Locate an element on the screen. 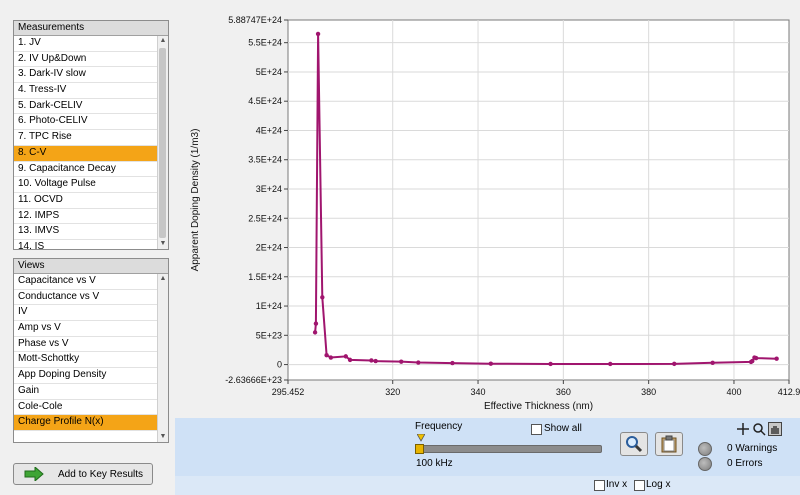  clipboard-button is located at coordinates (669, 444).